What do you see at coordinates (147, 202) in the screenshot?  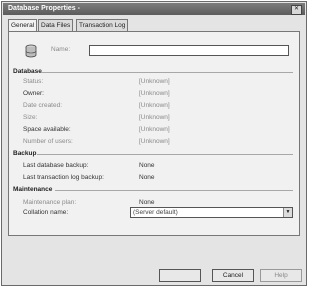 I see `maintenance-plan-value: None` at bounding box center [147, 202].